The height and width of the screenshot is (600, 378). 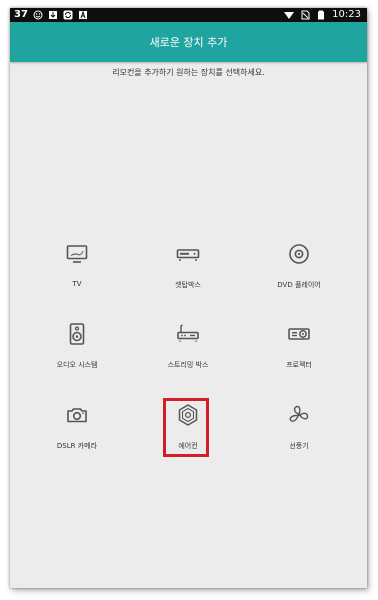 What do you see at coordinates (77, 254) in the screenshot?
I see `tv-icon` at bounding box center [77, 254].